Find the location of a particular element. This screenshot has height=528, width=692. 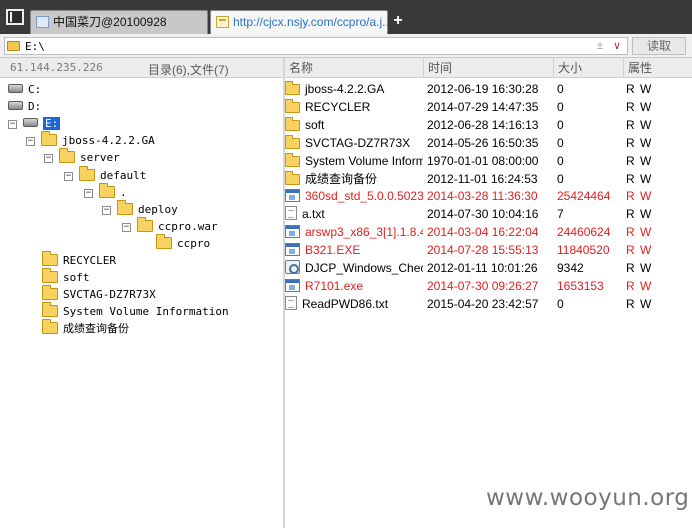

tree-node: D: is located at coordinates (24, 106).